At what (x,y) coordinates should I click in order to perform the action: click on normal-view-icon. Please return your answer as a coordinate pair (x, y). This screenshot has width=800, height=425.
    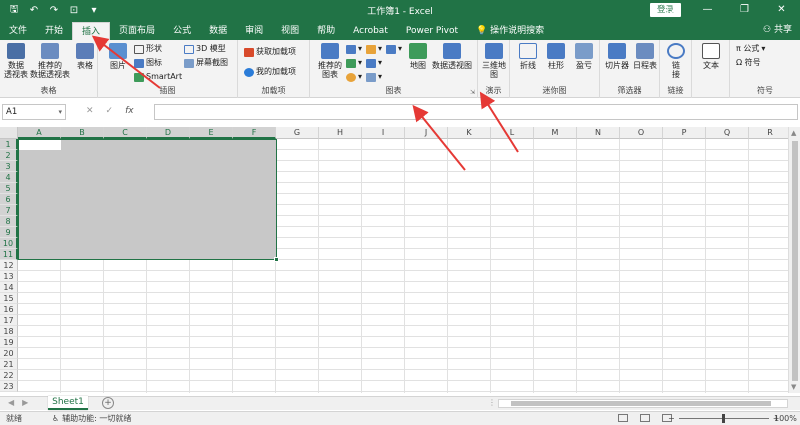
    Looking at the image, I should click on (623, 418).